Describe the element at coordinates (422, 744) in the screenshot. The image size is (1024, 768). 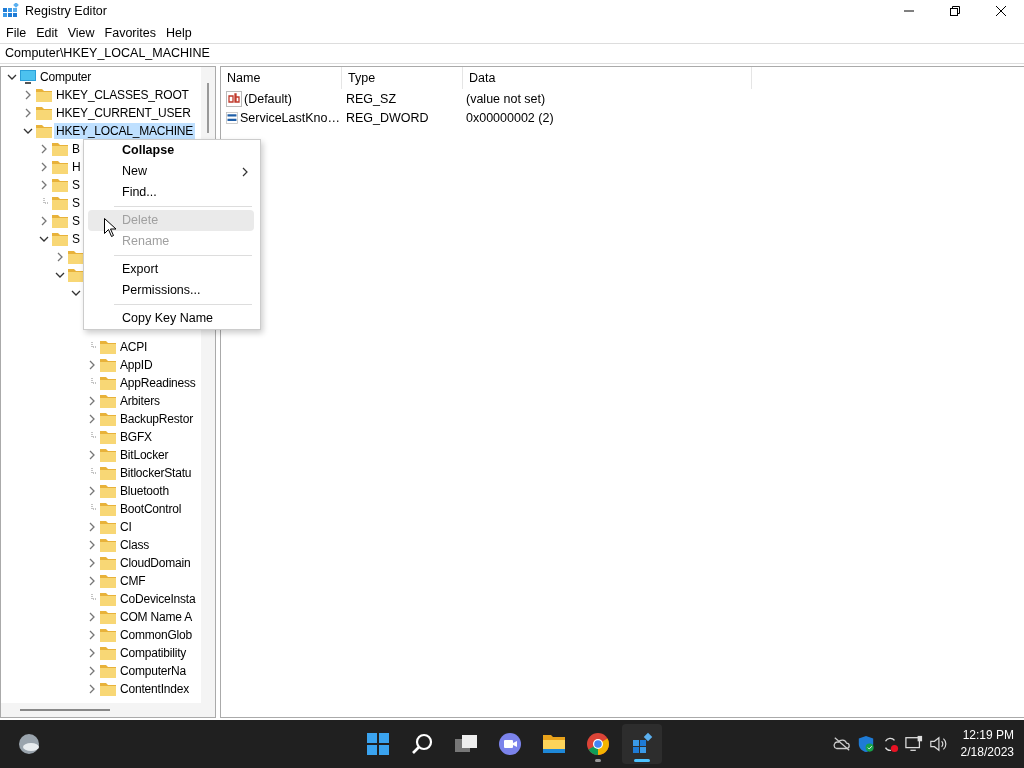
I see `search-icon` at that location.